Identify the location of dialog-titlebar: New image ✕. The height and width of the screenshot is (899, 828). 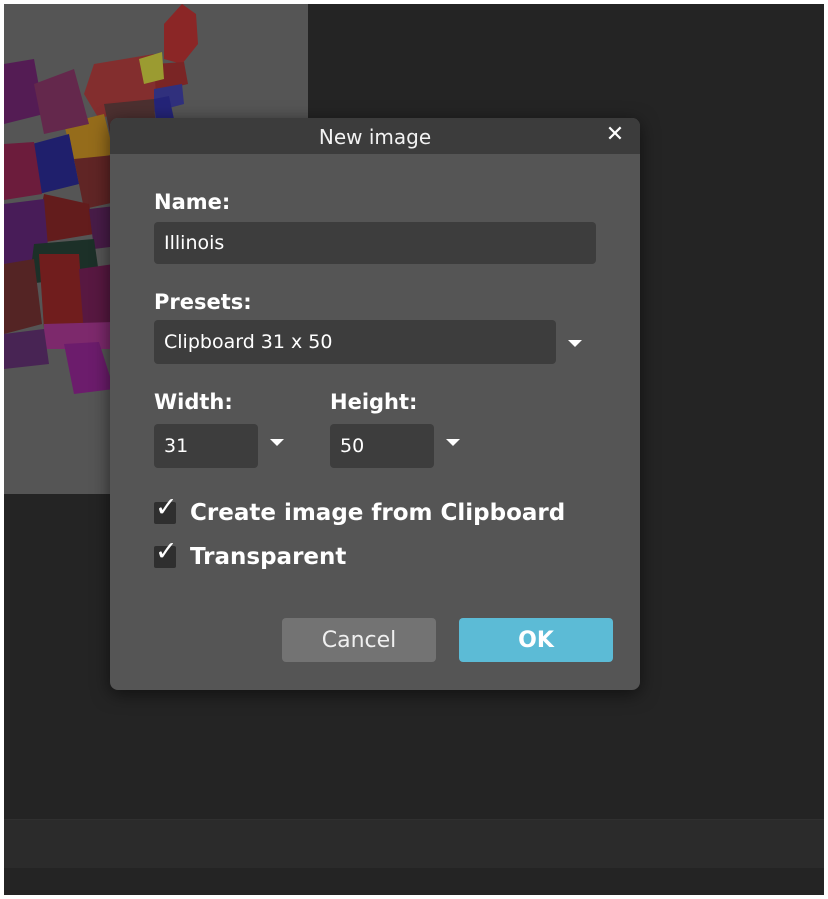
(375, 136).